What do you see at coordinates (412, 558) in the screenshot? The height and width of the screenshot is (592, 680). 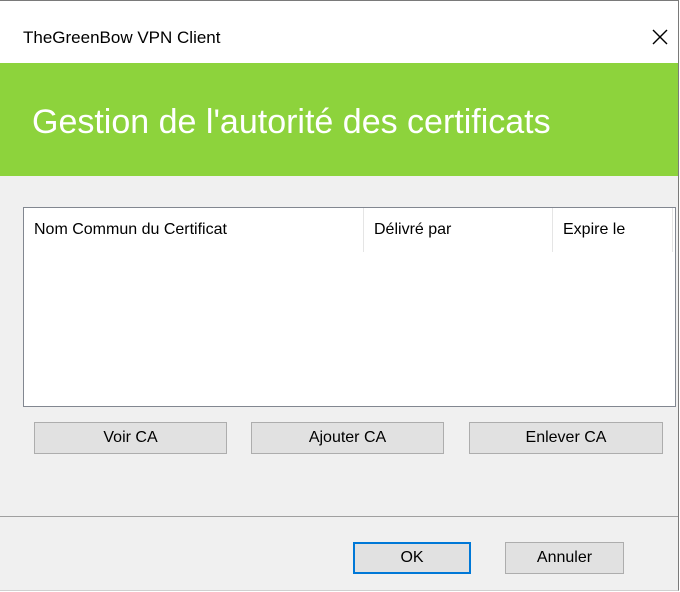 I see `ok-button: OK` at bounding box center [412, 558].